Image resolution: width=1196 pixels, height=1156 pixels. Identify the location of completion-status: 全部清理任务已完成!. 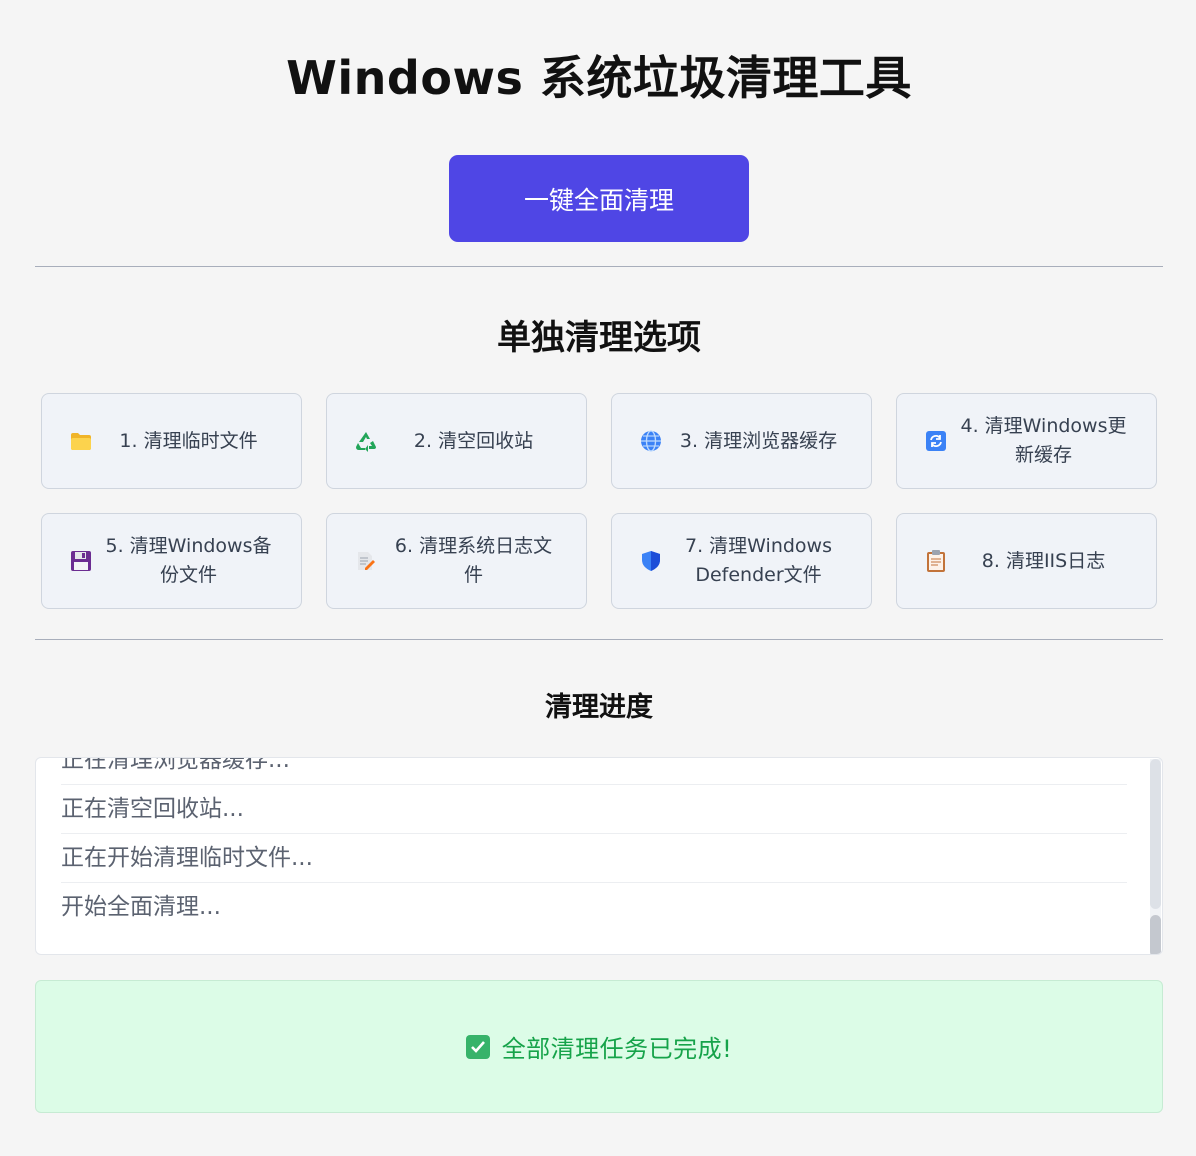
(599, 1046).